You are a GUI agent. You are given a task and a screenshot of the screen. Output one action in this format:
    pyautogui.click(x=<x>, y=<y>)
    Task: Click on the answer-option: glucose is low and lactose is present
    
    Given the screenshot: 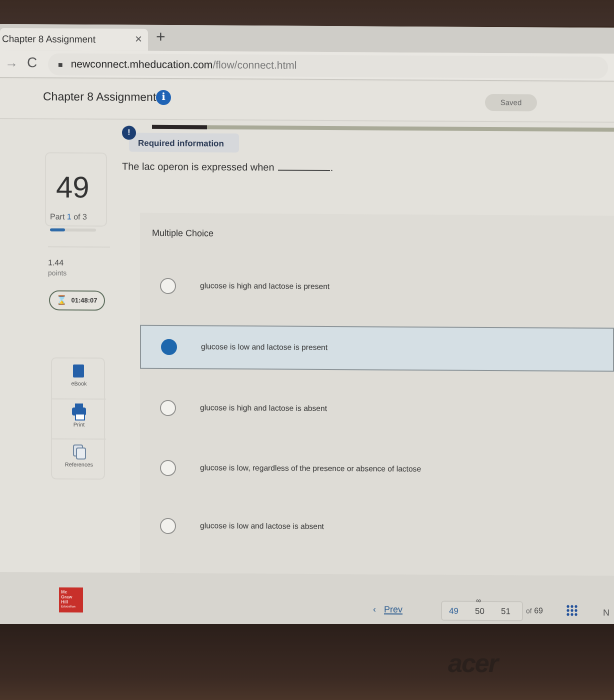 What is the action you would take?
    pyautogui.click(x=377, y=348)
    